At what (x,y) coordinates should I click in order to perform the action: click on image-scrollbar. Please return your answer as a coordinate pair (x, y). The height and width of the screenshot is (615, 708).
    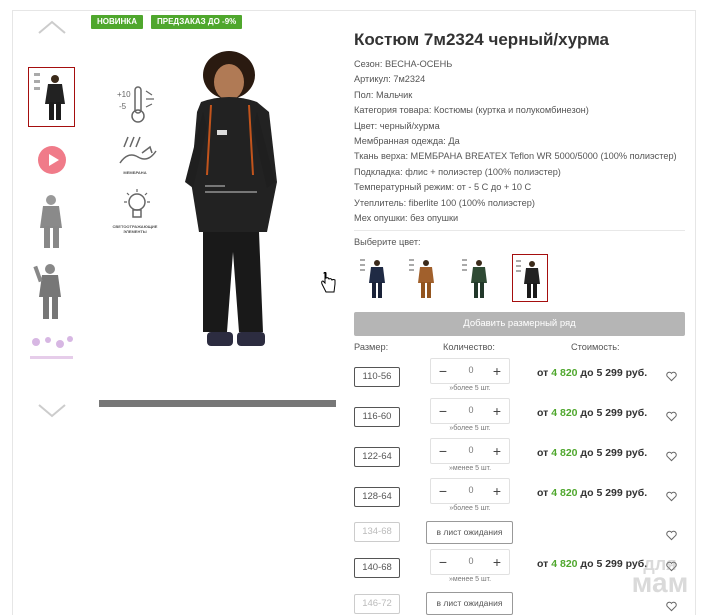
    Looking at the image, I should click on (217, 403).